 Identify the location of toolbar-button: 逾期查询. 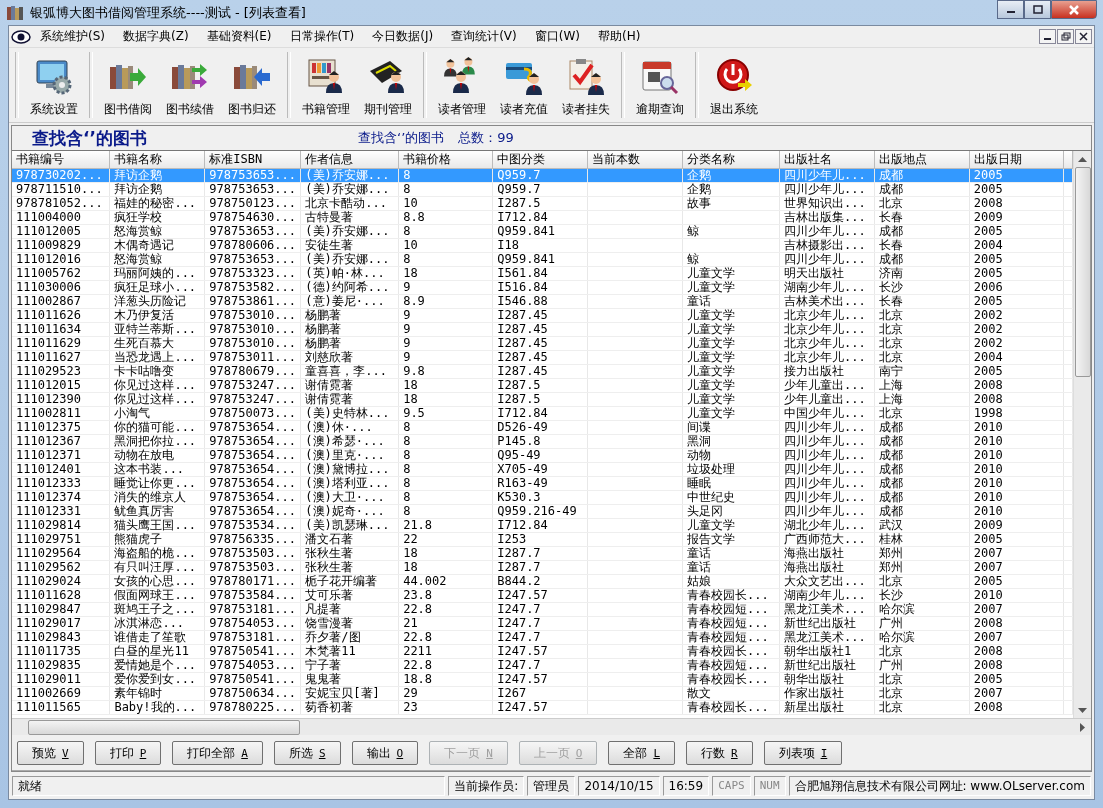
(660, 85).